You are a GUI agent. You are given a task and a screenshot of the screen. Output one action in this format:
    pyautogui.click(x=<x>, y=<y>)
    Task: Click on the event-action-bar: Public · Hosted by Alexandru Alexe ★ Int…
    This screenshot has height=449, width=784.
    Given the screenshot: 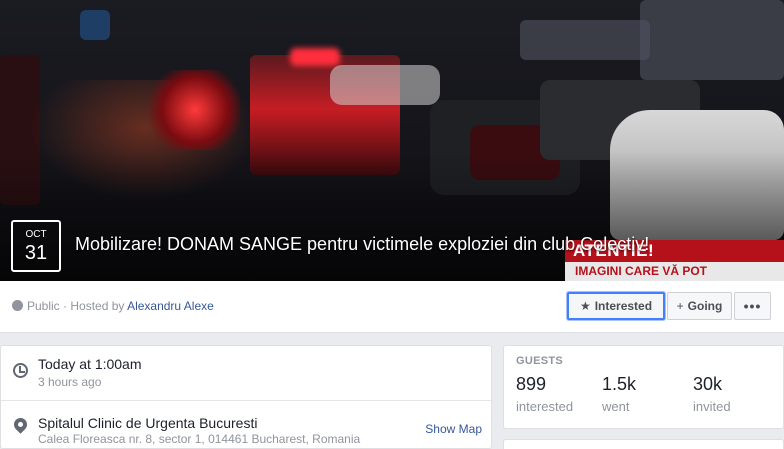 What is the action you would take?
    pyautogui.click(x=392, y=307)
    